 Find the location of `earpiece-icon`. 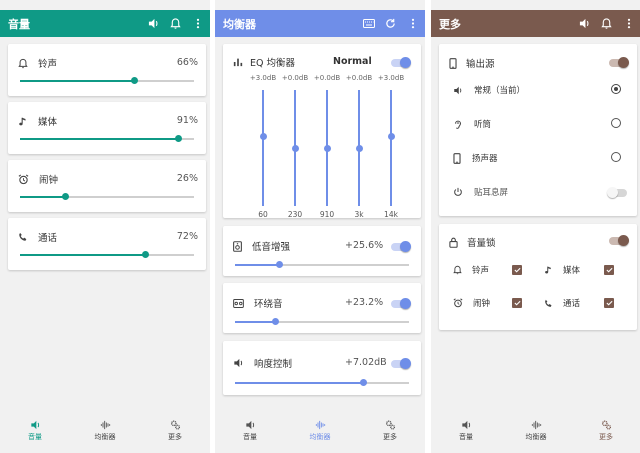

earpiece-icon is located at coordinates (458, 124).